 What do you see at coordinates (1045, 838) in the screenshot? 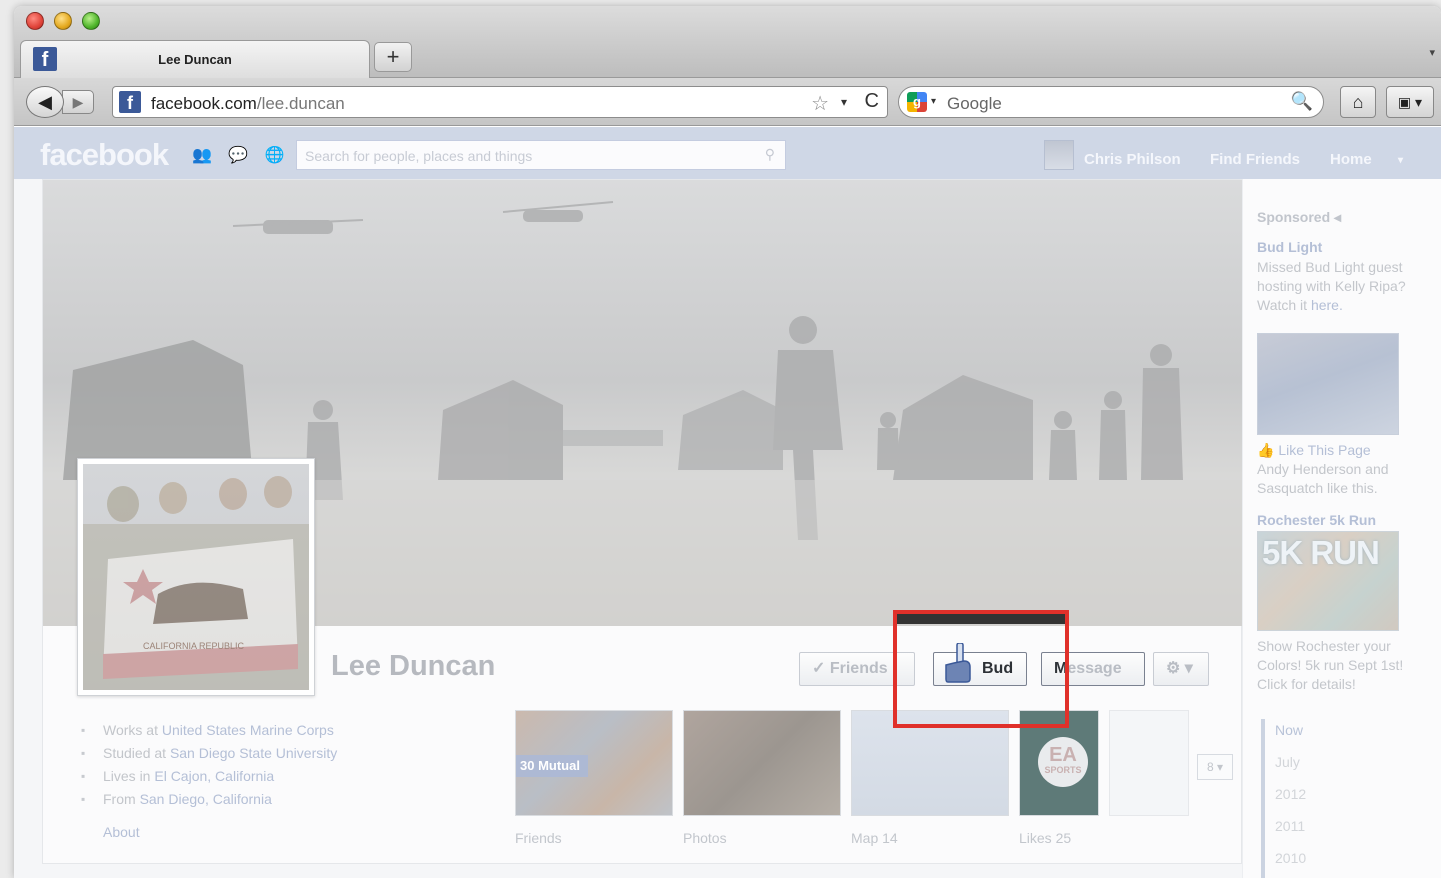
I see `likes-tile-label: Likes 25` at bounding box center [1045, 838].